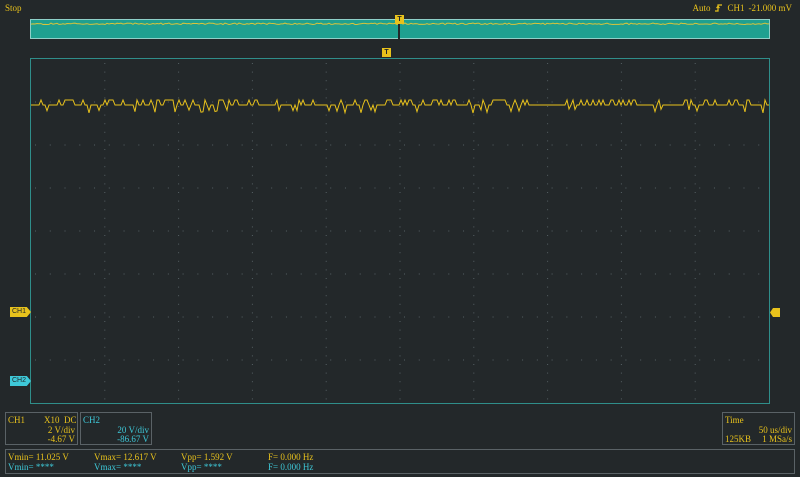  What do you see at coordinates (118, 467) in the screenshot?
I see `ch2-vmax: Vmax= ****` at bounding box center [118, 467].